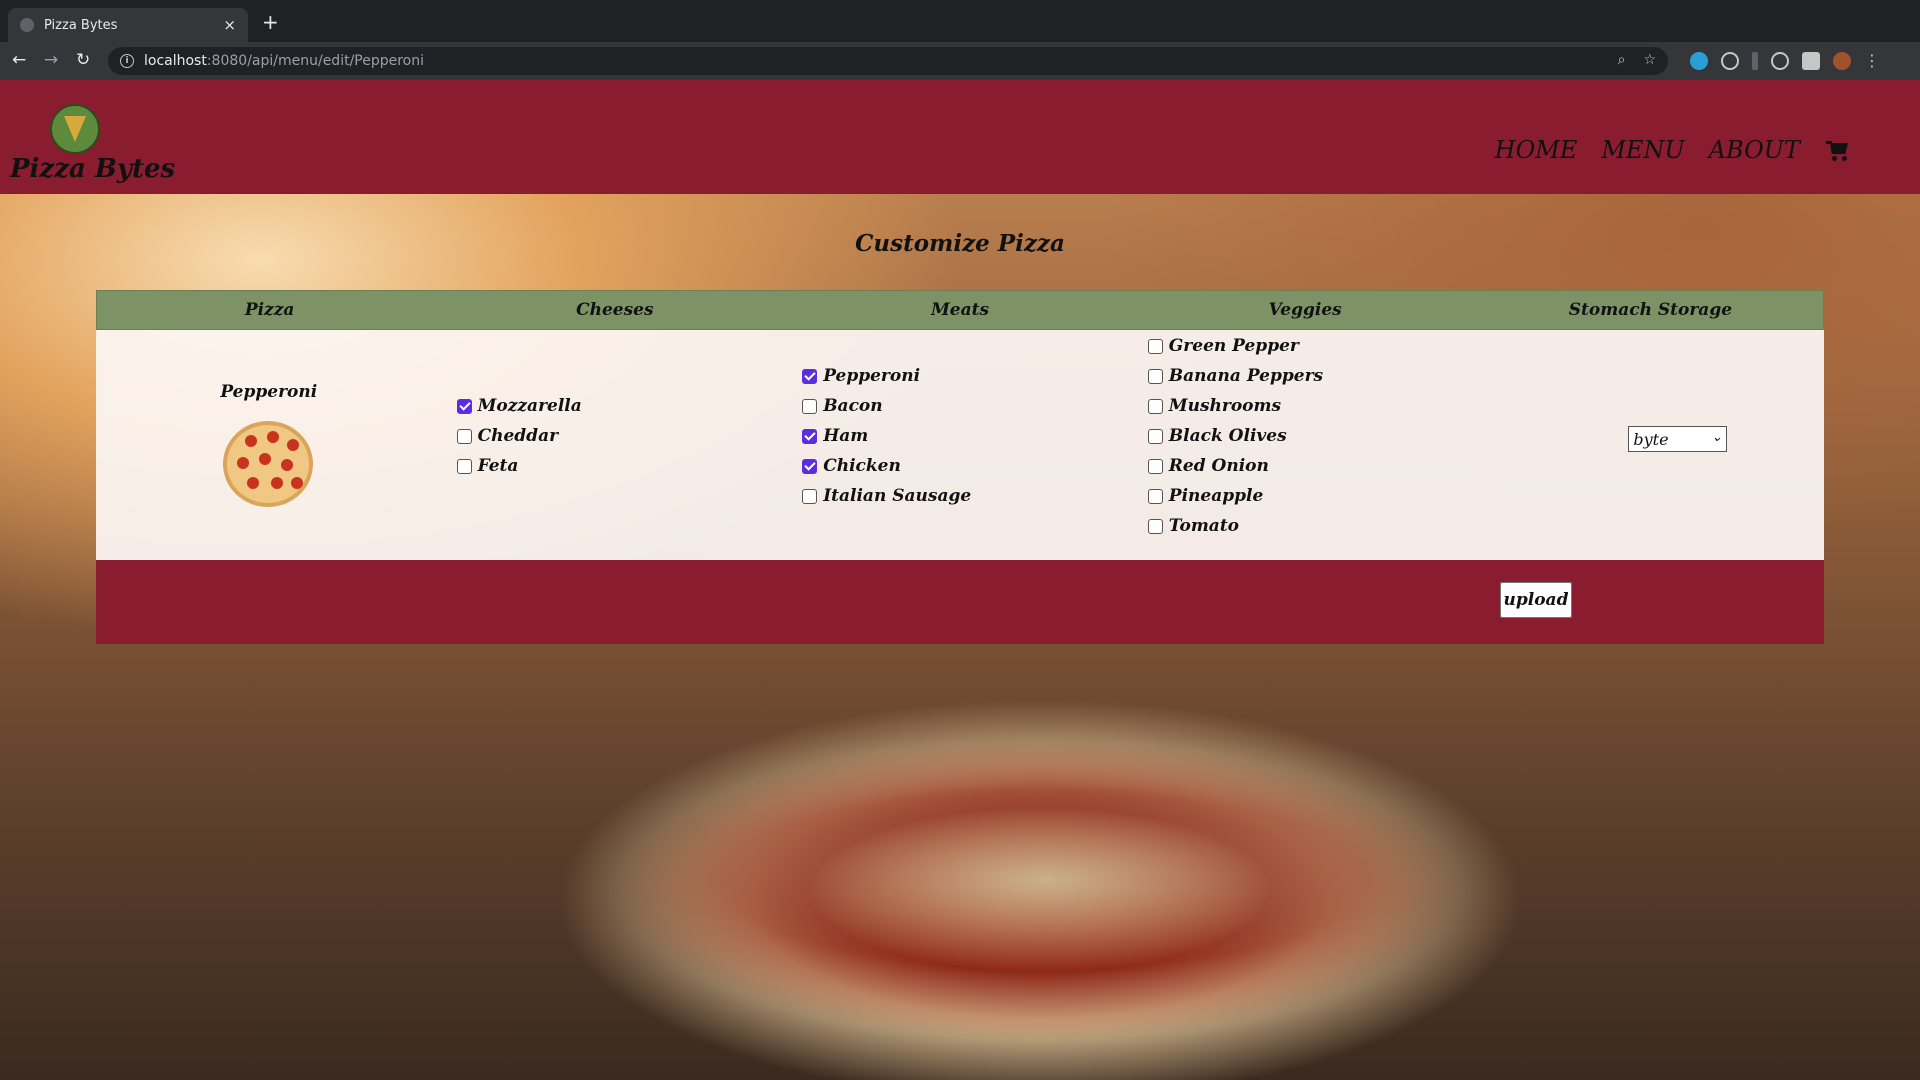  What do you see at coordinates (960, 21) in the screenshot?
I see `browser-tabbar: Pizza Bytes × +` at bounding box center [960, 21].